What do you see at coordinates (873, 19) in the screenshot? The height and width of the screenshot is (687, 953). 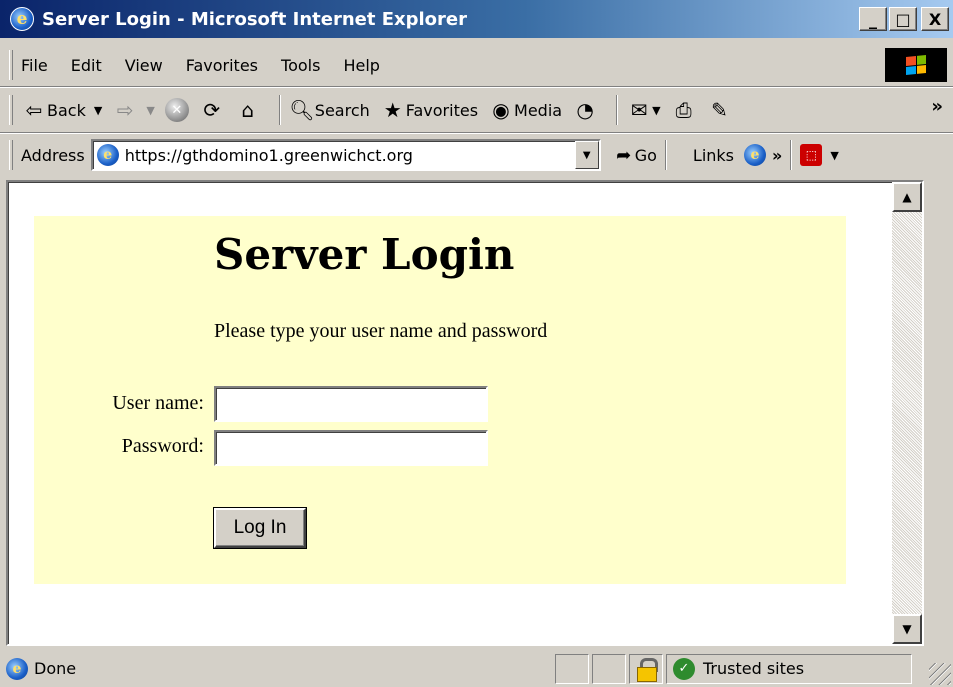 I see `minimize-button: _` at bounding box center [873, 19].